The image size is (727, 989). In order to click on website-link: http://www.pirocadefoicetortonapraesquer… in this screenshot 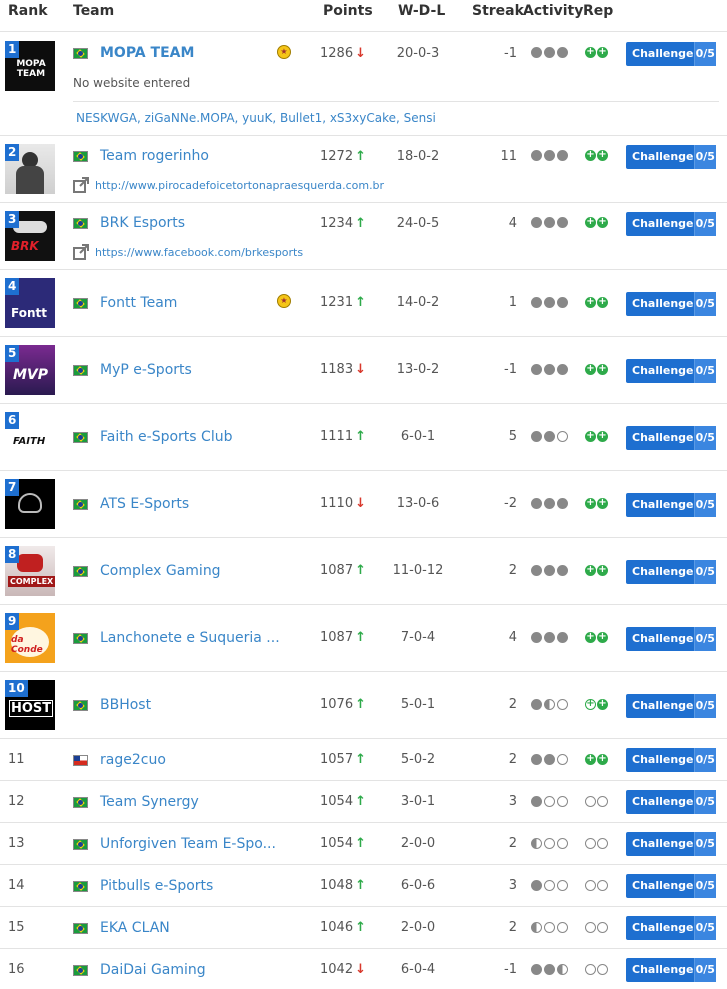, I will do `click(228, 185)`.